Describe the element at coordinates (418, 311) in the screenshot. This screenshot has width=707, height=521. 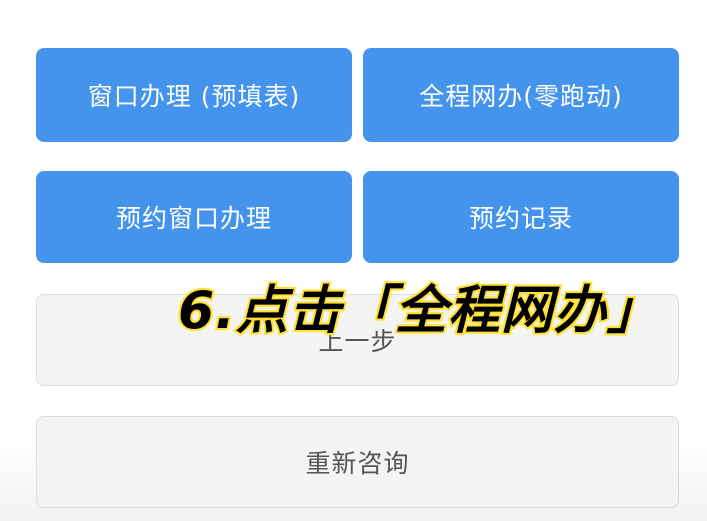
I see `instruction-caption-overlay: 6.点击「全程网办」` at that location.